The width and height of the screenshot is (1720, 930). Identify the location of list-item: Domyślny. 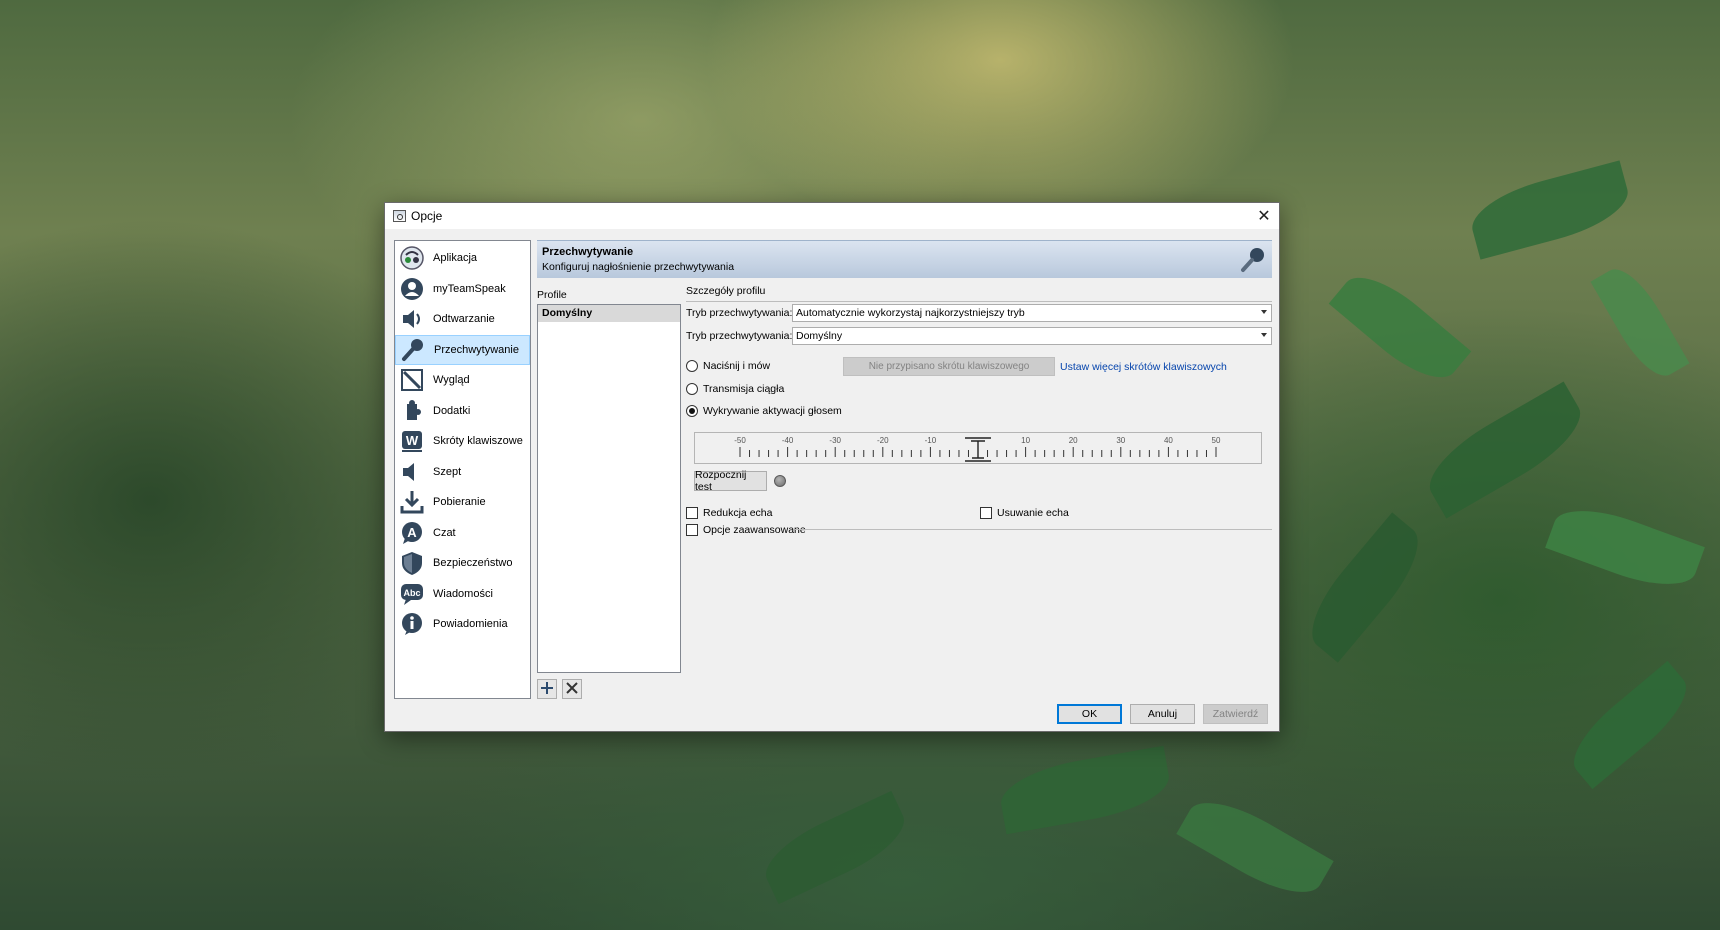
(609, 313).